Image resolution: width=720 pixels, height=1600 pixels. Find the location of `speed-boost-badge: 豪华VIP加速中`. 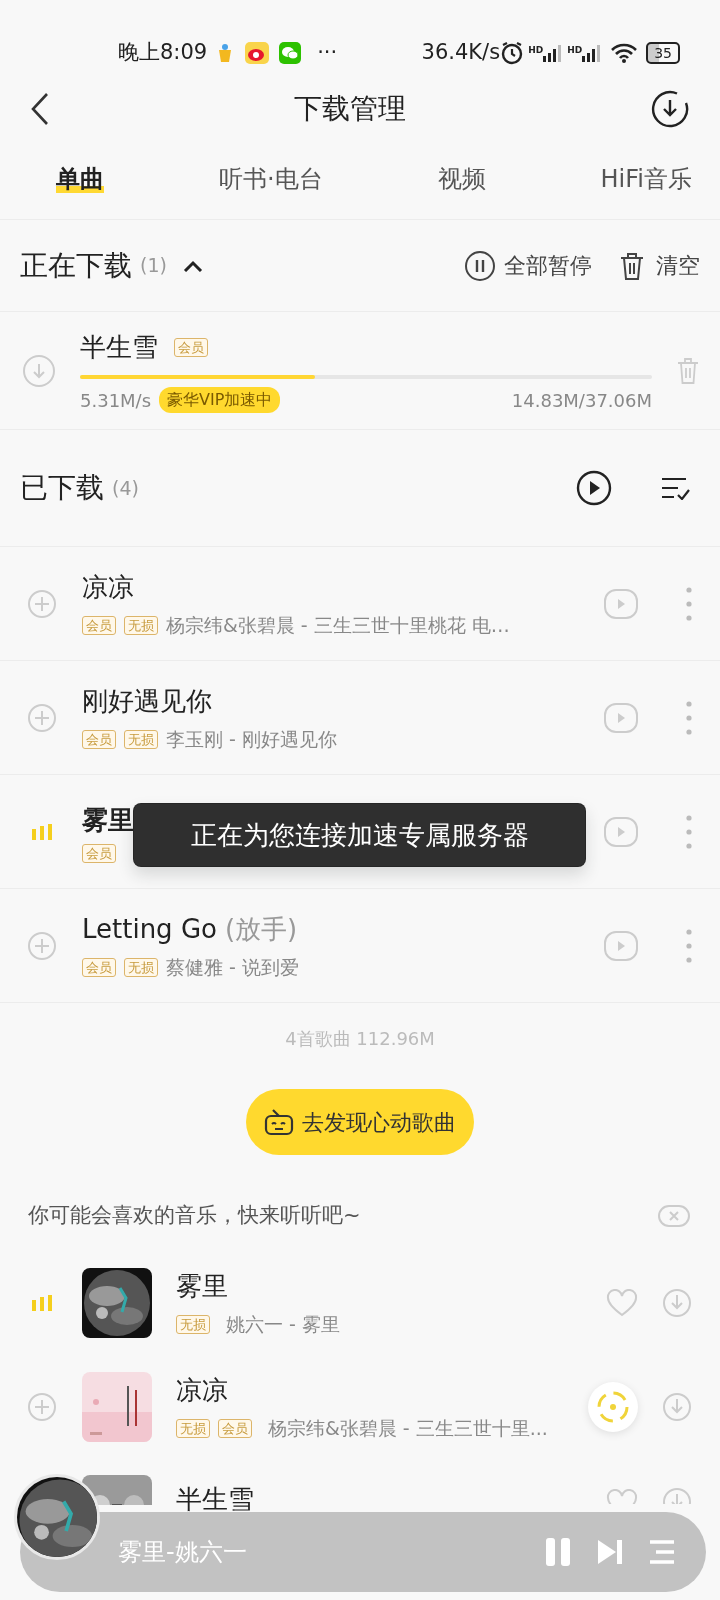

speed-boost-badge: 豪华VIP加速中 is located at coordinates (220, 400).